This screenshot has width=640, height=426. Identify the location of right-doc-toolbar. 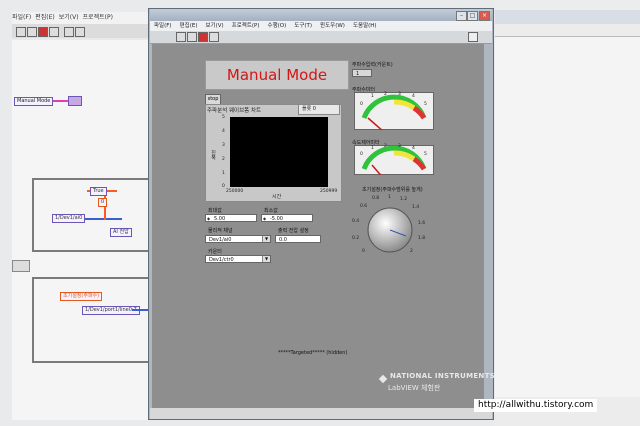
(567, 17).